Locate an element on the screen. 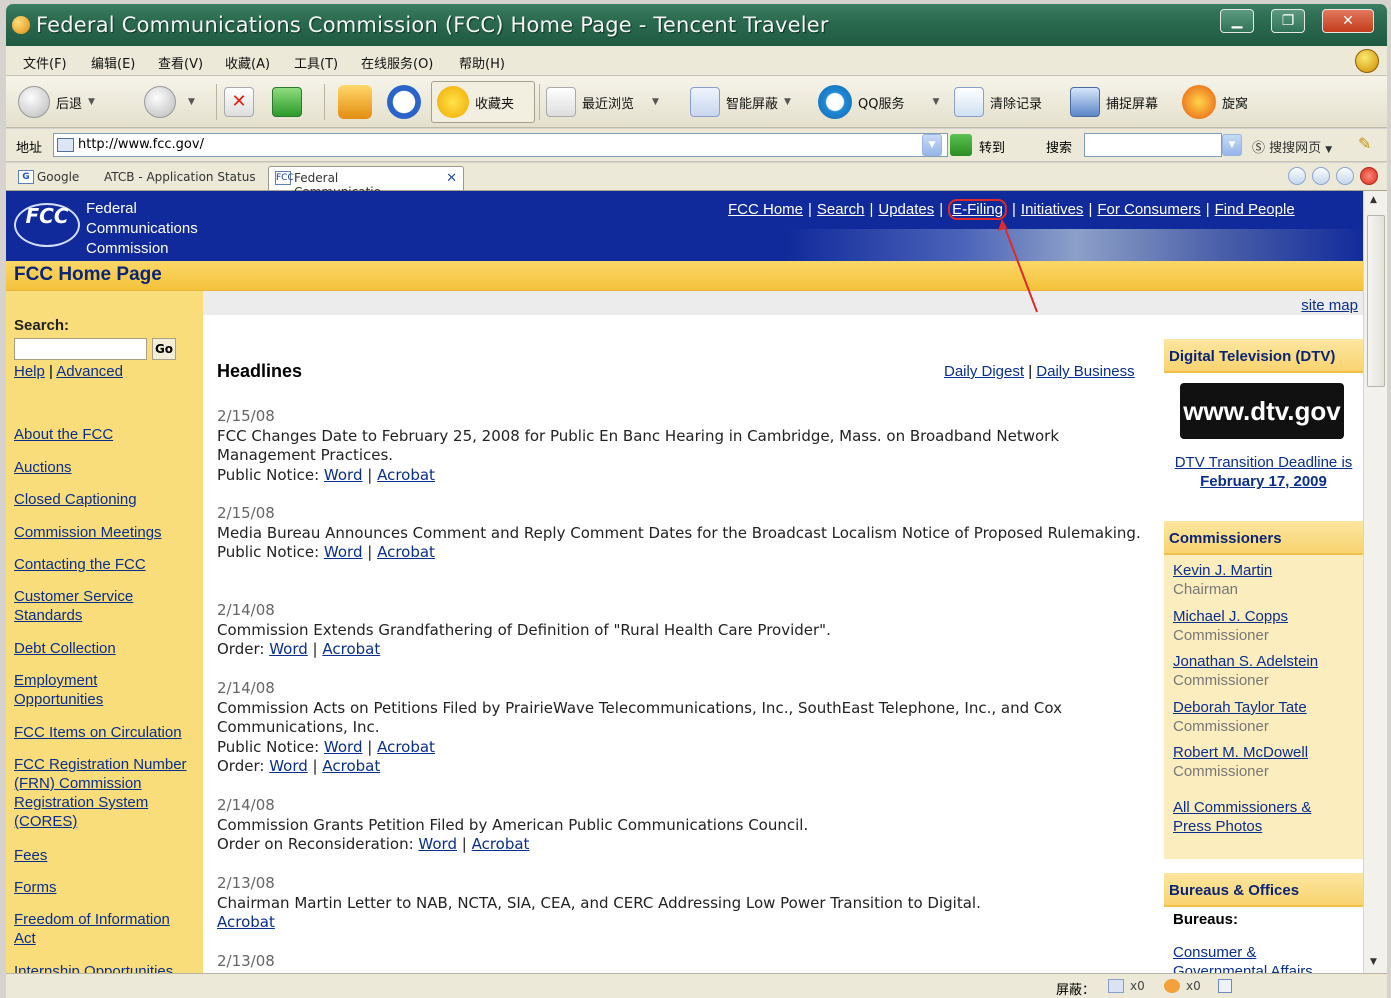  all-commissioners-link: All Commissioners & Press Photos is located at coordinates (1242, 817).